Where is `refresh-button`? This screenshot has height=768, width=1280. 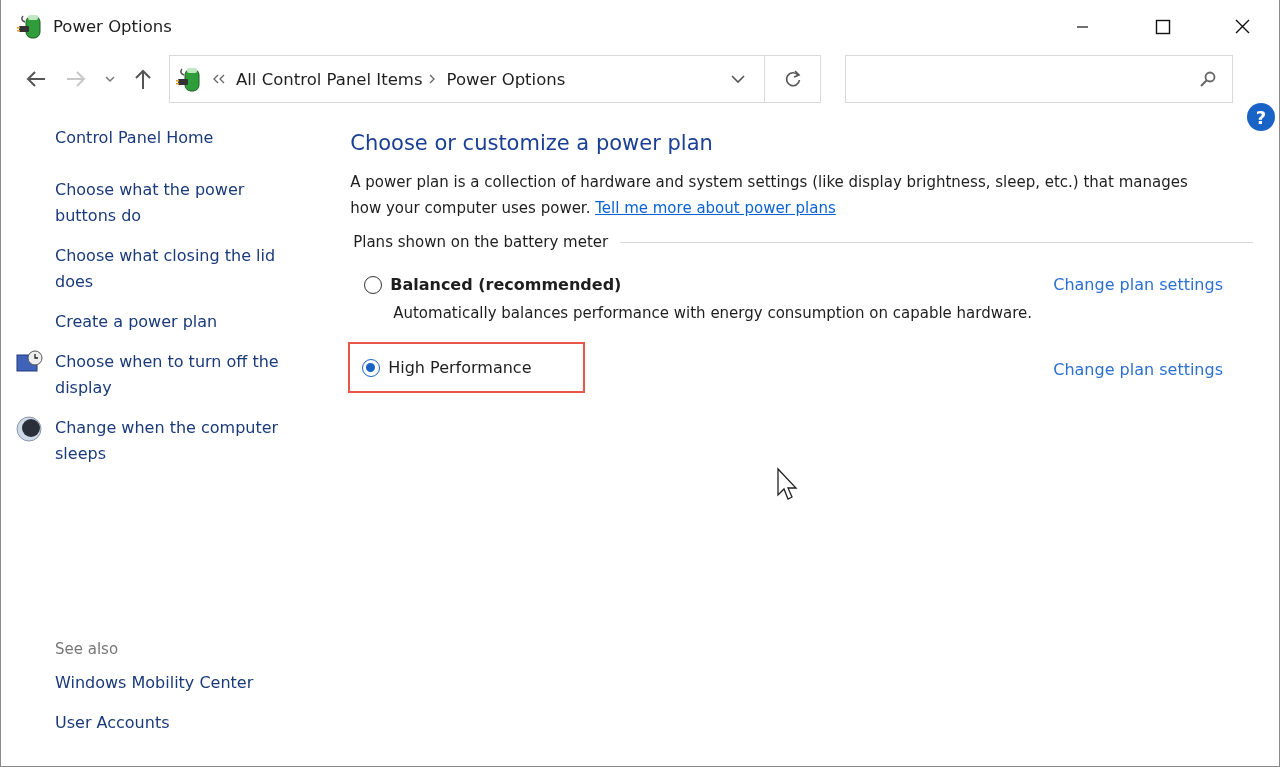 refresh-button is located at coordinates (793, 79).